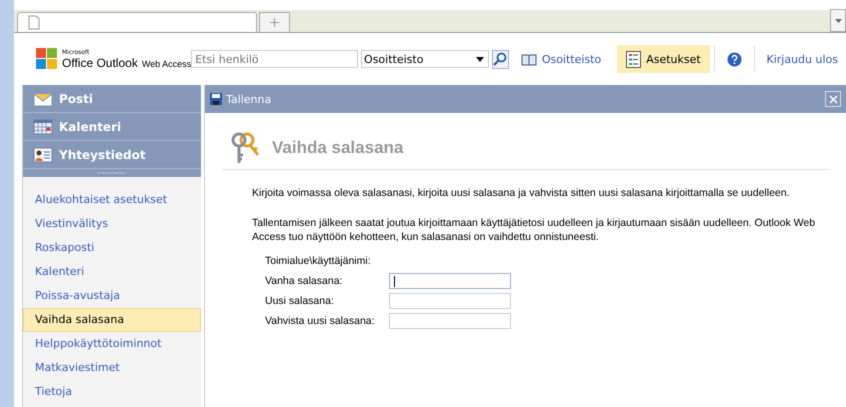 This screenshot has width=846, height=407. Describe the element at coordinates (112, 224) in the screenshot. I see `options-nav-item: Viestinvälitys` at that location.